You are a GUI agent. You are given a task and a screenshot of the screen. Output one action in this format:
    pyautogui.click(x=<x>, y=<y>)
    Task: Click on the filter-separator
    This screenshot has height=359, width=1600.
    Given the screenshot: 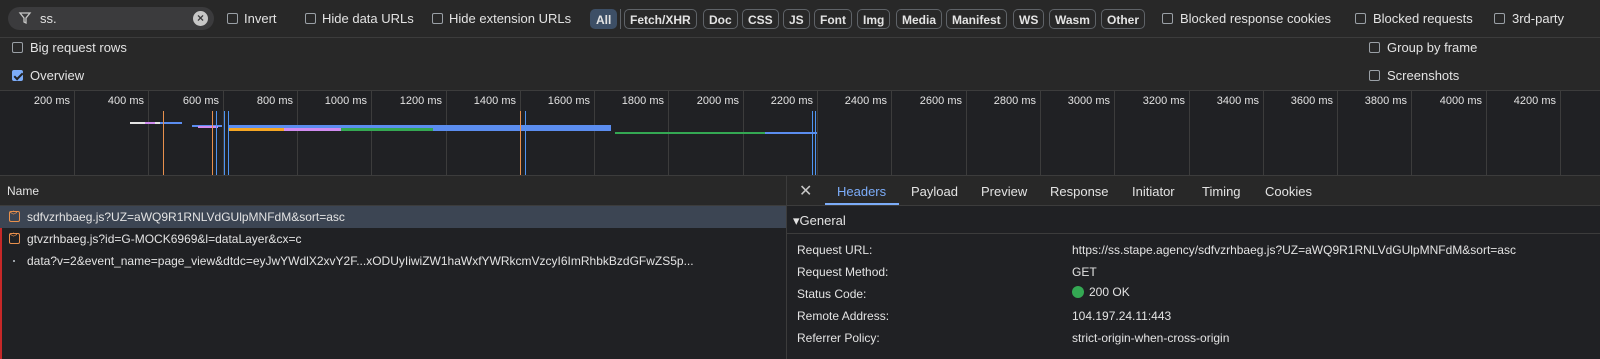 What is the action you would take?
    pyautogui.click(x=620, y=19)
    